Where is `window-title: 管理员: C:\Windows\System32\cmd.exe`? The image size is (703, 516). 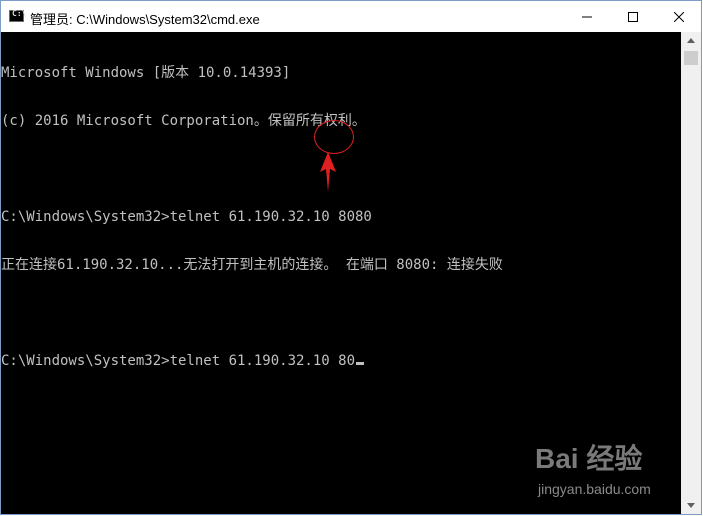 window-title: 管理员: C:\Windows\System32\cmd.exe is located at coordinates (145, 19).